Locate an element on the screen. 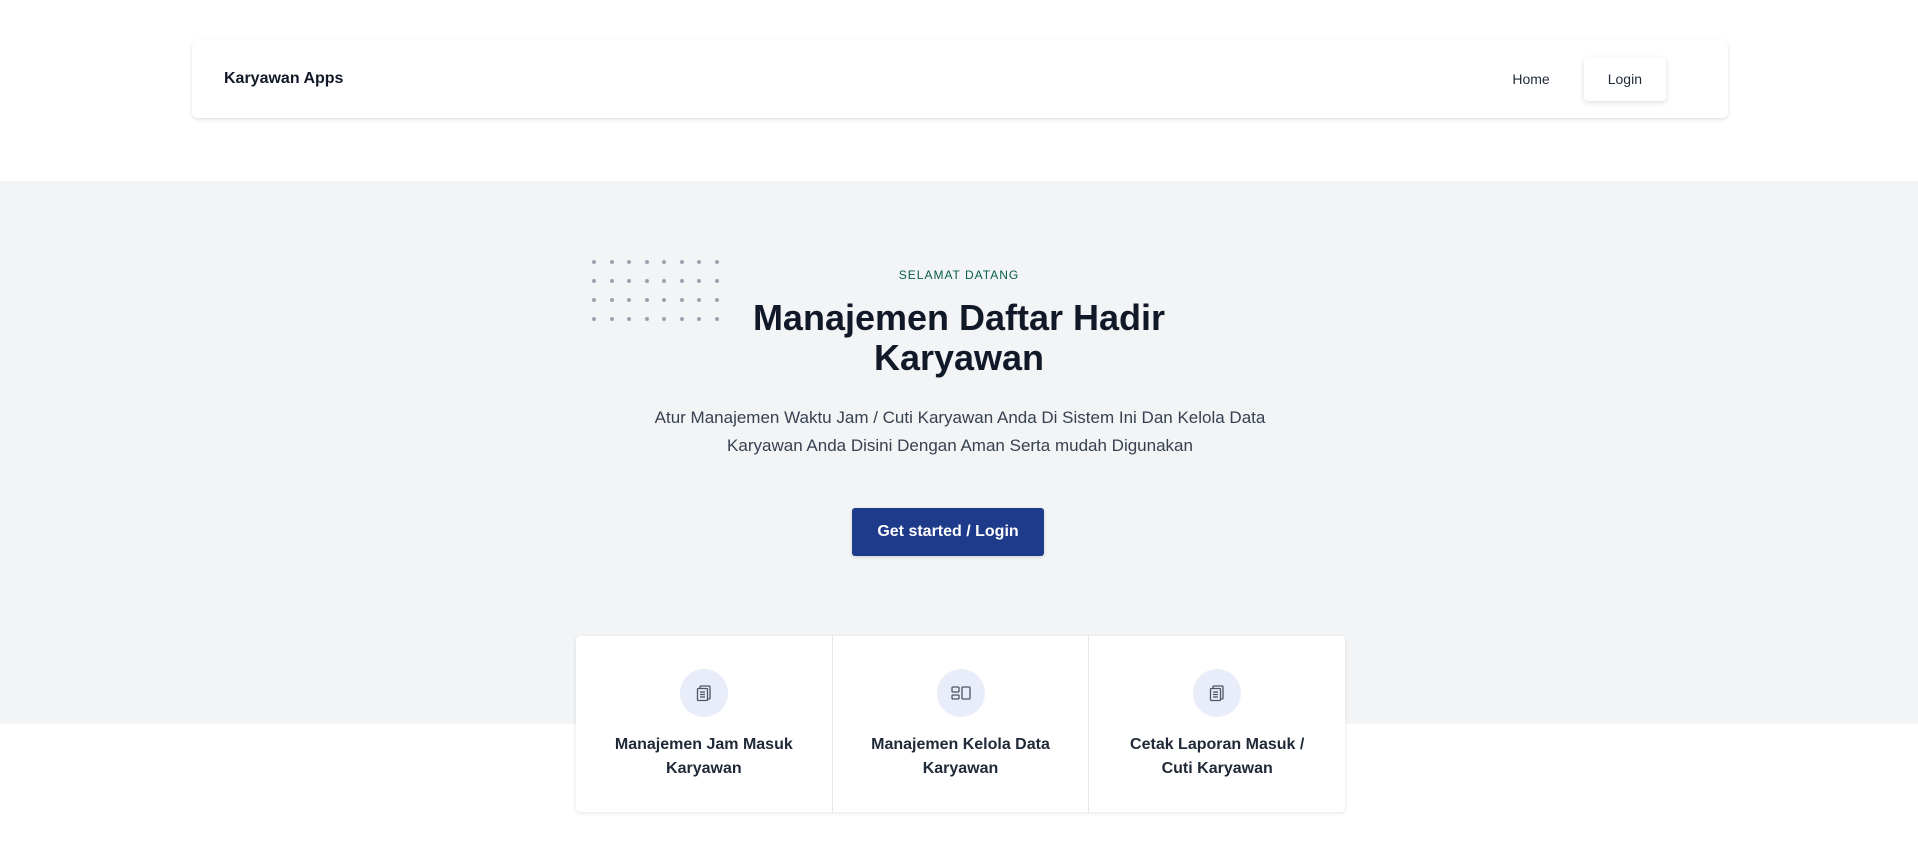 The height and width of the screenshot is (860, 1918). brand-logo-text: Karyawan Apps is located at coordinates (283, 79).